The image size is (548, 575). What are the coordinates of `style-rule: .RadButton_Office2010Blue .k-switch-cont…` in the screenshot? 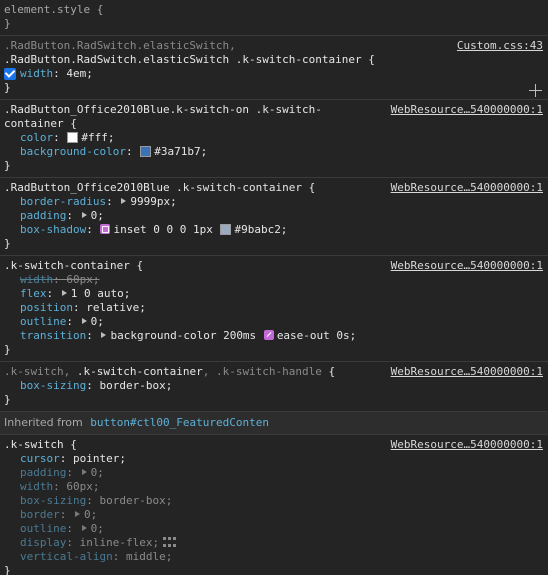 It's located at (274, 217).